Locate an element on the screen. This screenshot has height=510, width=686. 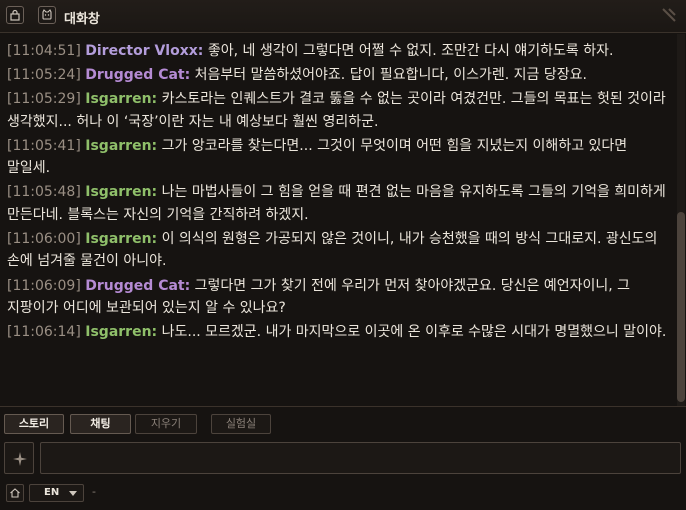
corner-decoration-icon is located at coordinates (669, 15).